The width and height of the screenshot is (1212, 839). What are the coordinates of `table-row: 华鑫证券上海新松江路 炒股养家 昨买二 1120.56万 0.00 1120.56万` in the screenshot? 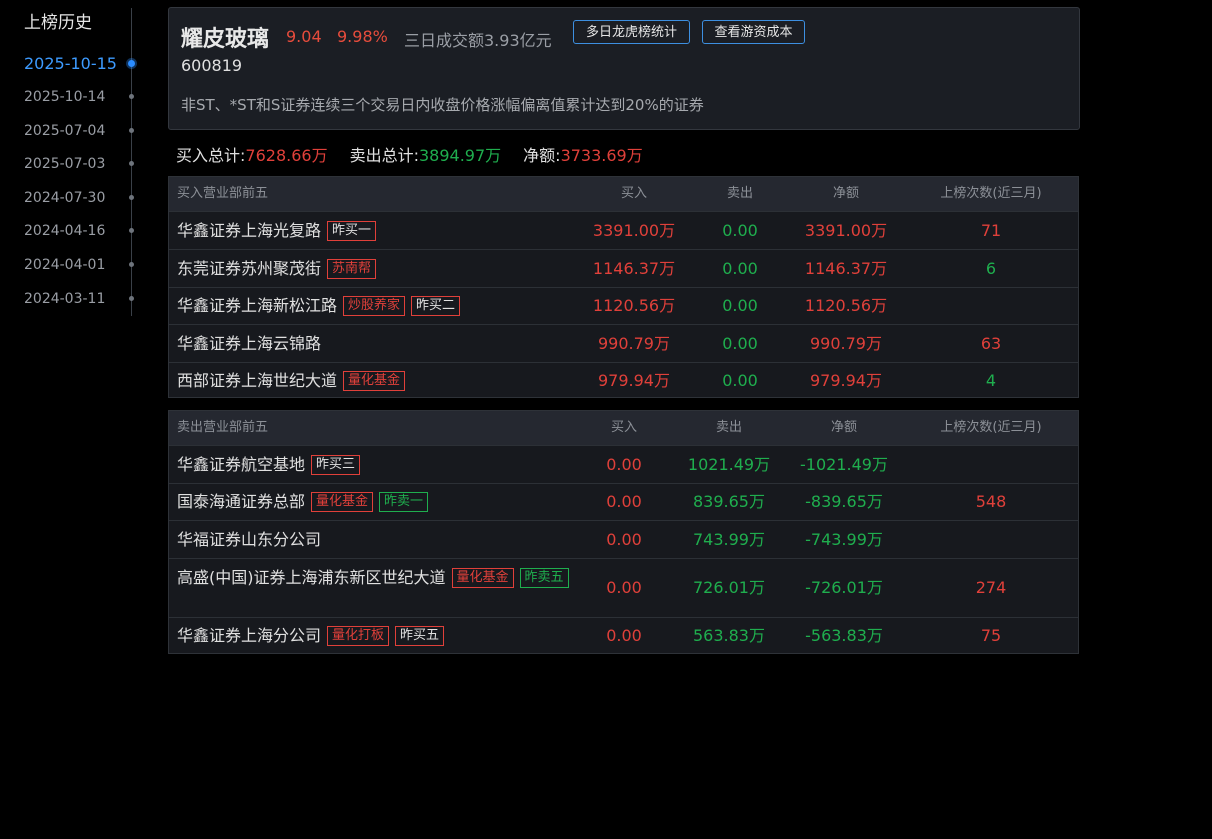 It's located at (623, 305).